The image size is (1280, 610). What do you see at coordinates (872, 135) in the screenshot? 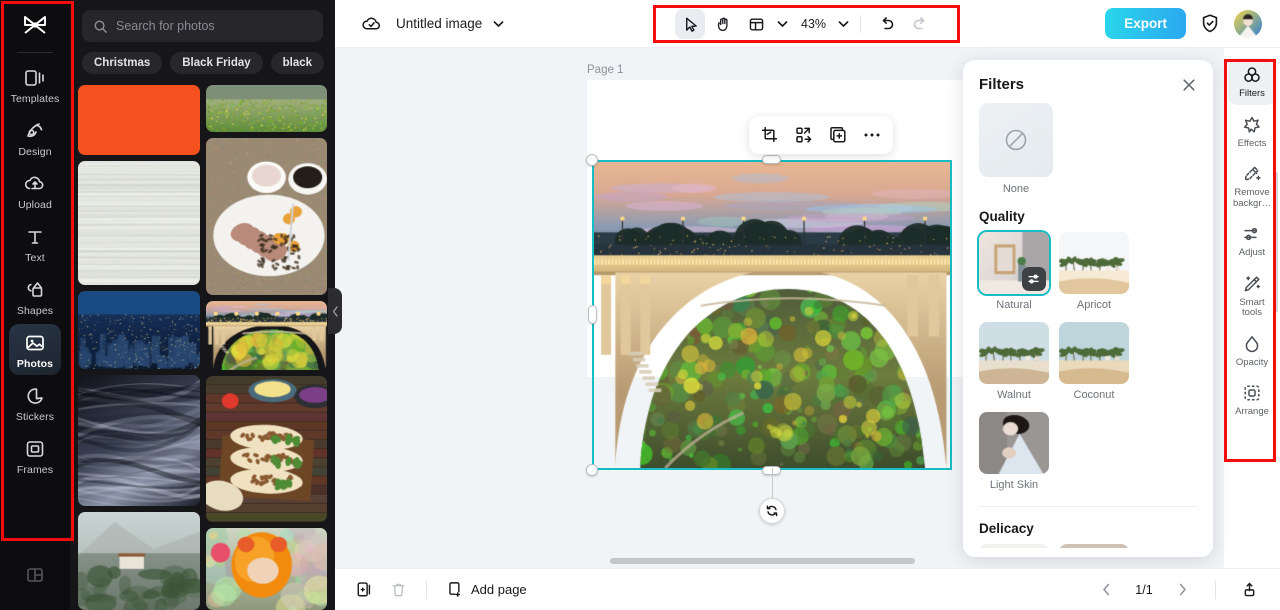
I see `more-options-button` at bounding box center [872, 135].